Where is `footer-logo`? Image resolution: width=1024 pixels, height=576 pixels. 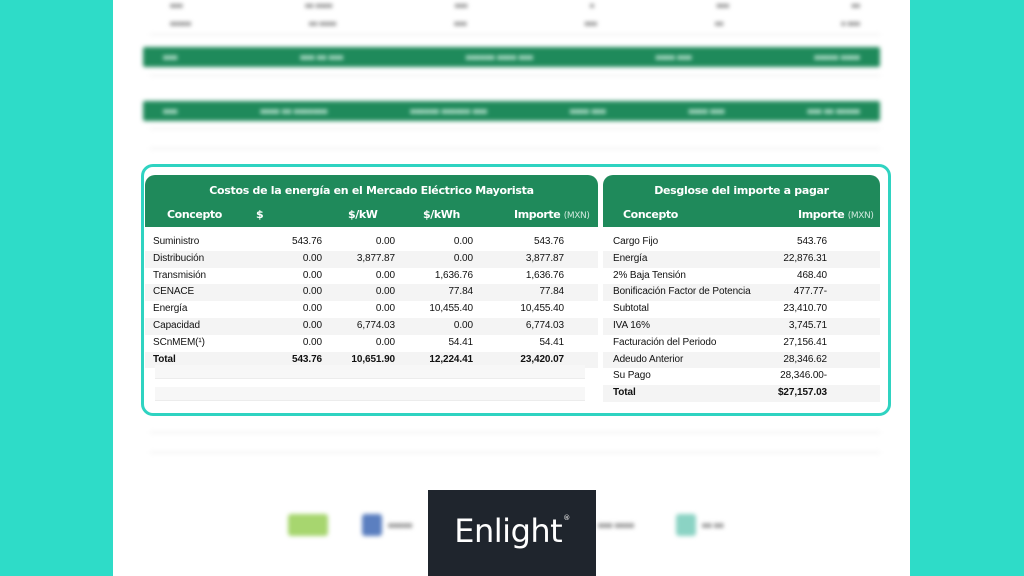 footer-logo is located at coordinates (308, 525).